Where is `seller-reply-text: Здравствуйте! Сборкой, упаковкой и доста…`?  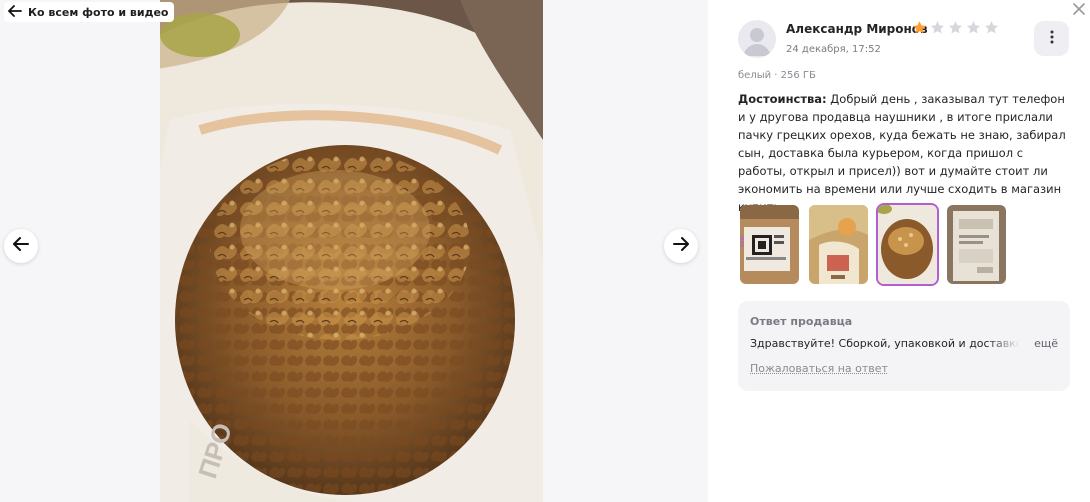 seller-reply-text: Здравствуйте! Сборкой, упаковкой и доста… is located at coordinates (885, 343).